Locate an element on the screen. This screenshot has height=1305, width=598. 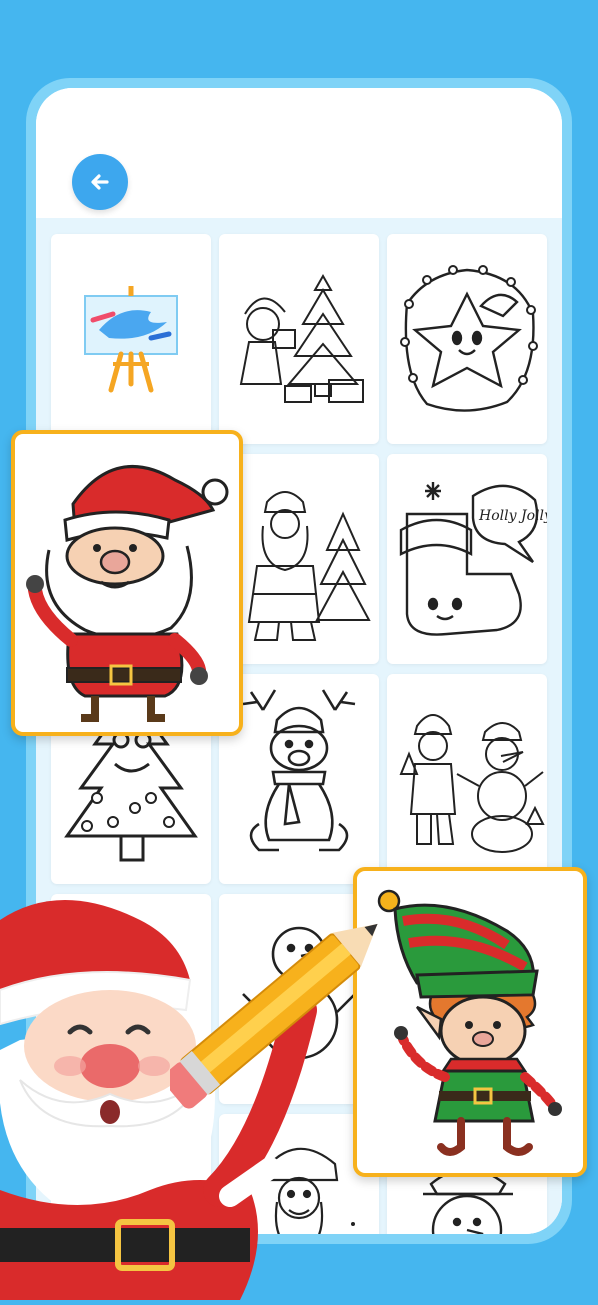
star-drawing is located at coordinates (469, 338).